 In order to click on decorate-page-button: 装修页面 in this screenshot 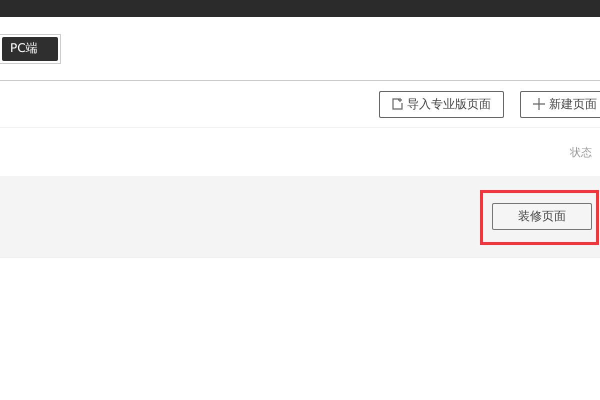, I will do `click(542, 216)`.